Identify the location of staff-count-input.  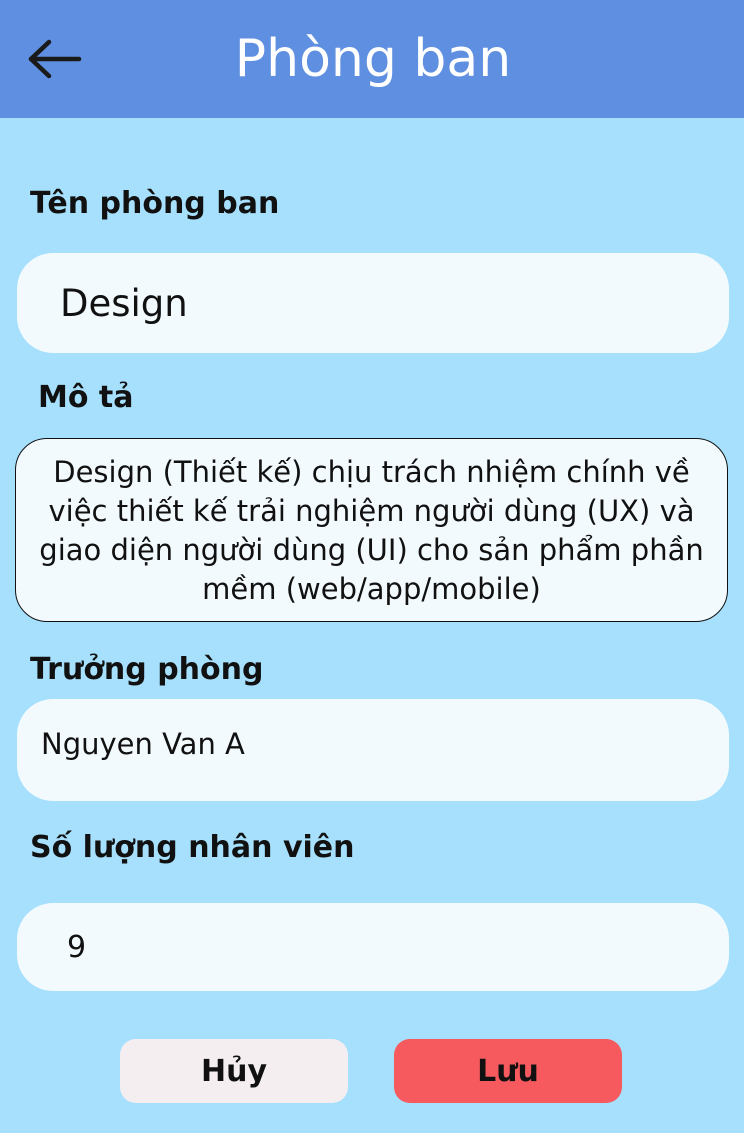
(373, 947).